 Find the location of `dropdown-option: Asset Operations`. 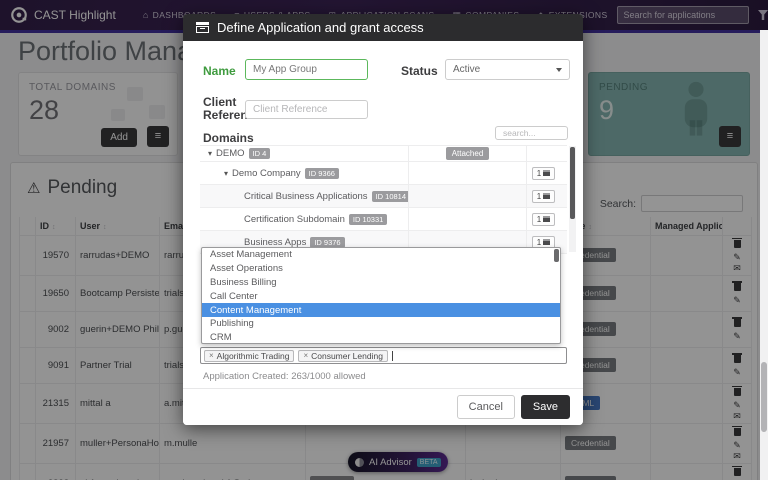

dropdown-option: Asset Operations is located at coordinates (381, 269).